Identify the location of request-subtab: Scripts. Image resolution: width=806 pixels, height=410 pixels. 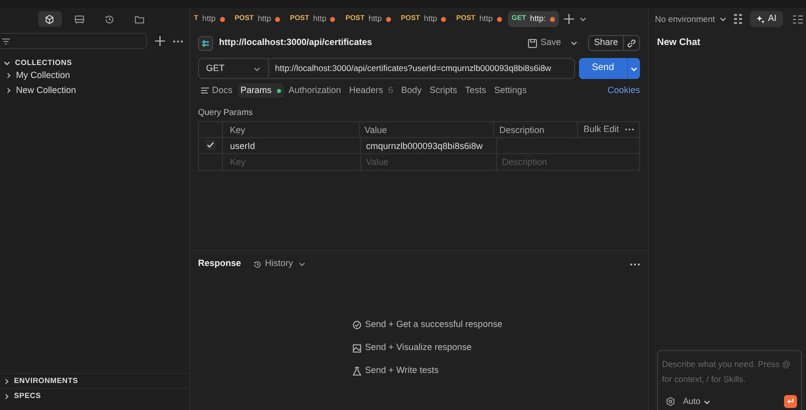
(443, 90).